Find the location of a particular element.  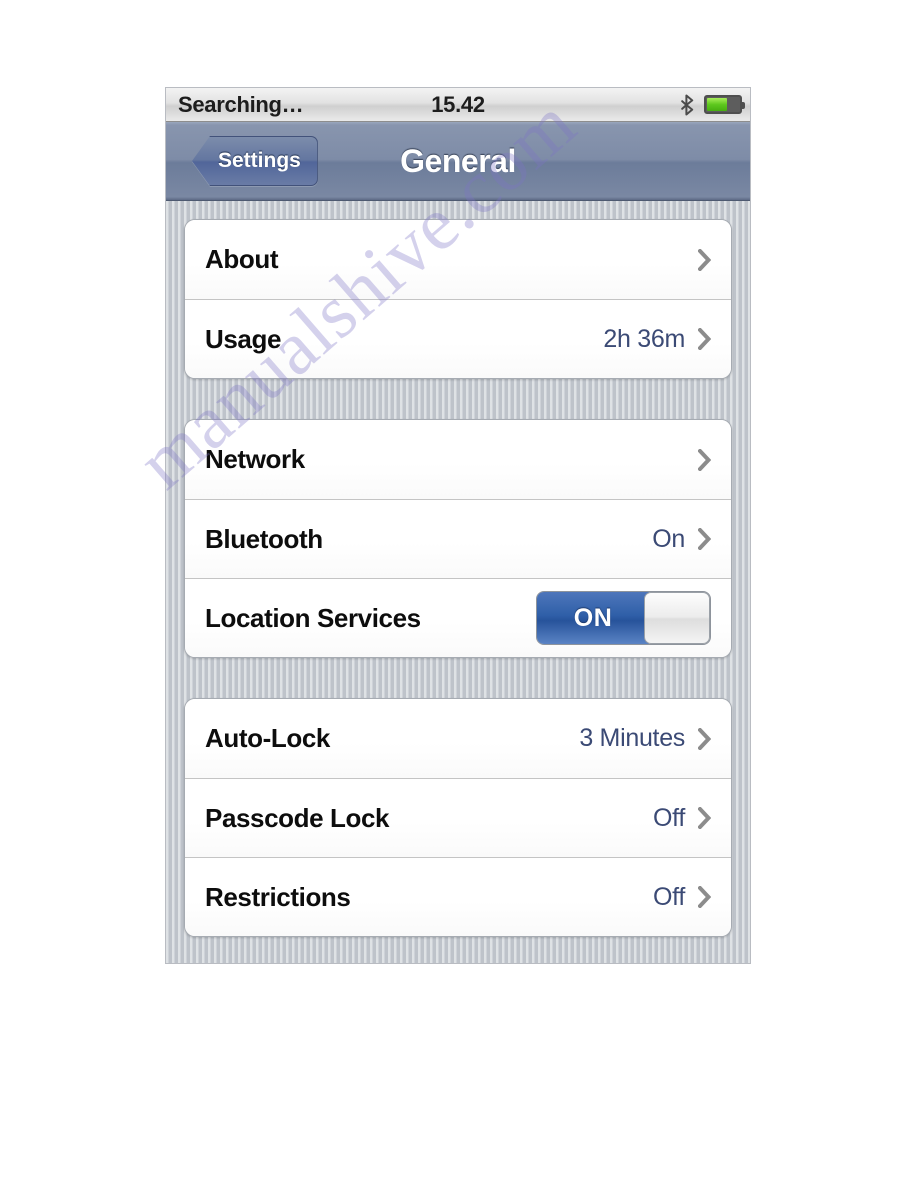

row-label: Passcode Lock is located at coordinates (297, 817).